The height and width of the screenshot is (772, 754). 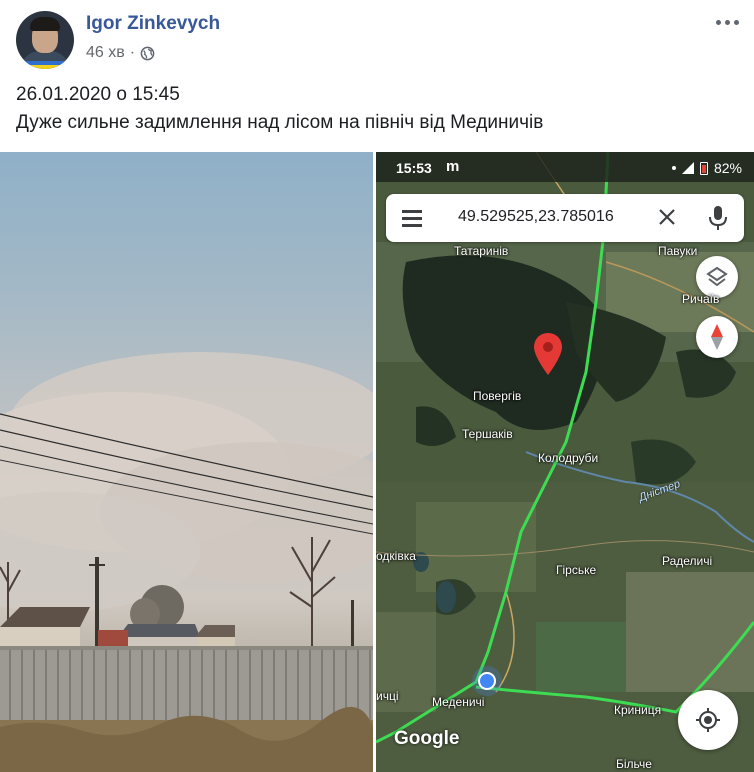 I want to click on place-label: Павуки, so click(x=678, y=251).